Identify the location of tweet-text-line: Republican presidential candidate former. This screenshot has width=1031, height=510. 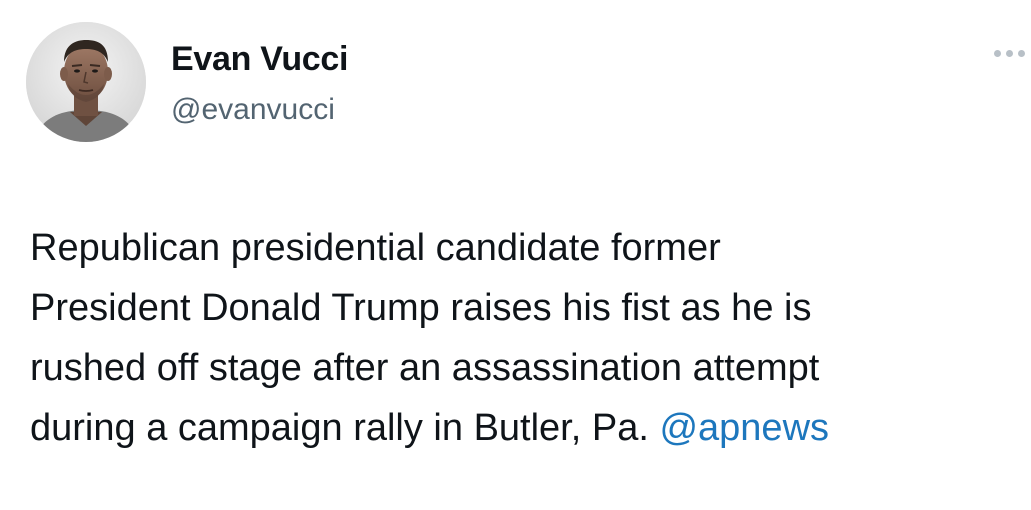
(375, 248).